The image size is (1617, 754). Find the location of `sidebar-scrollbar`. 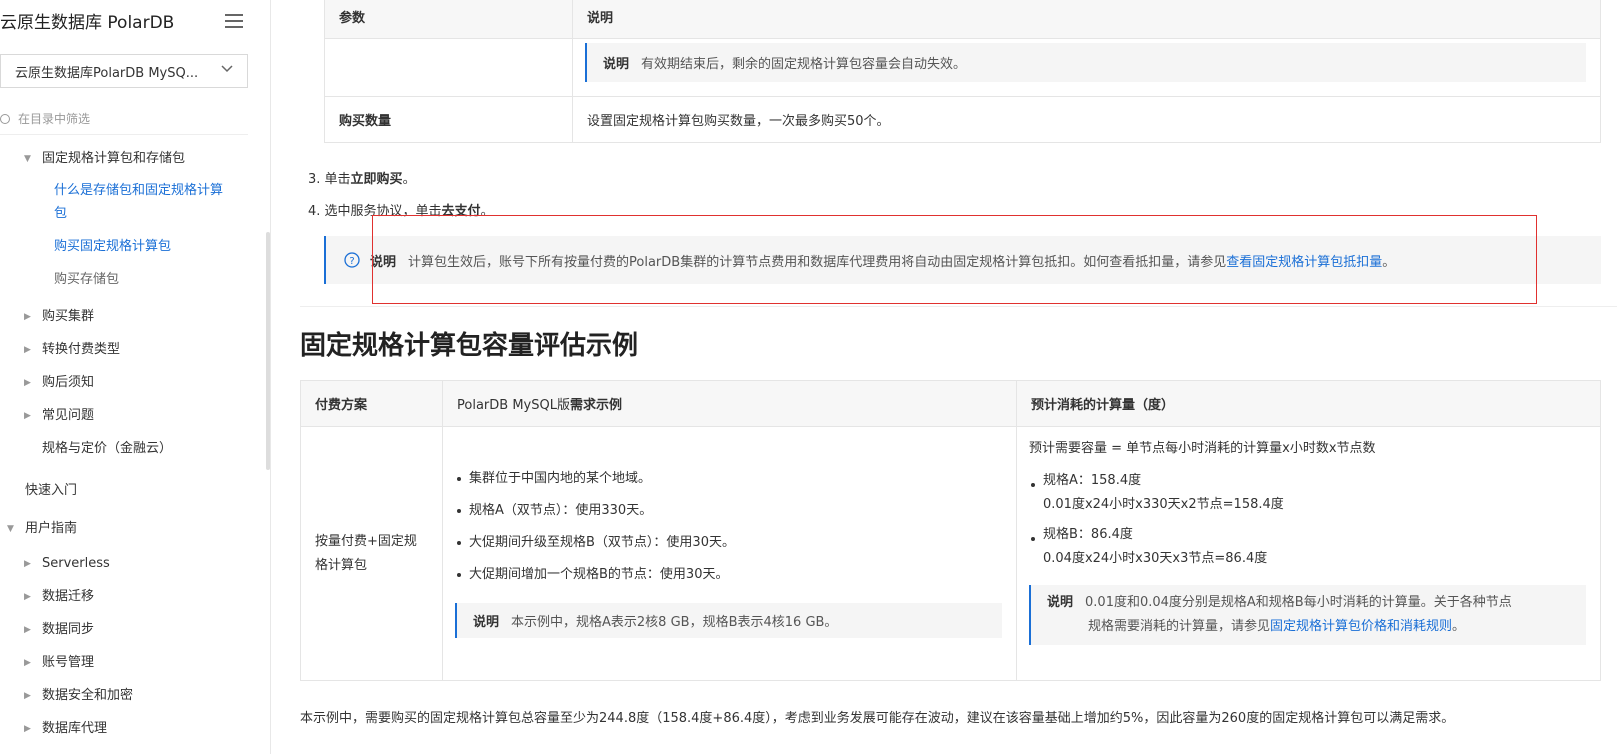

sidebar-scrollbar is located at coordinates (268, 351).